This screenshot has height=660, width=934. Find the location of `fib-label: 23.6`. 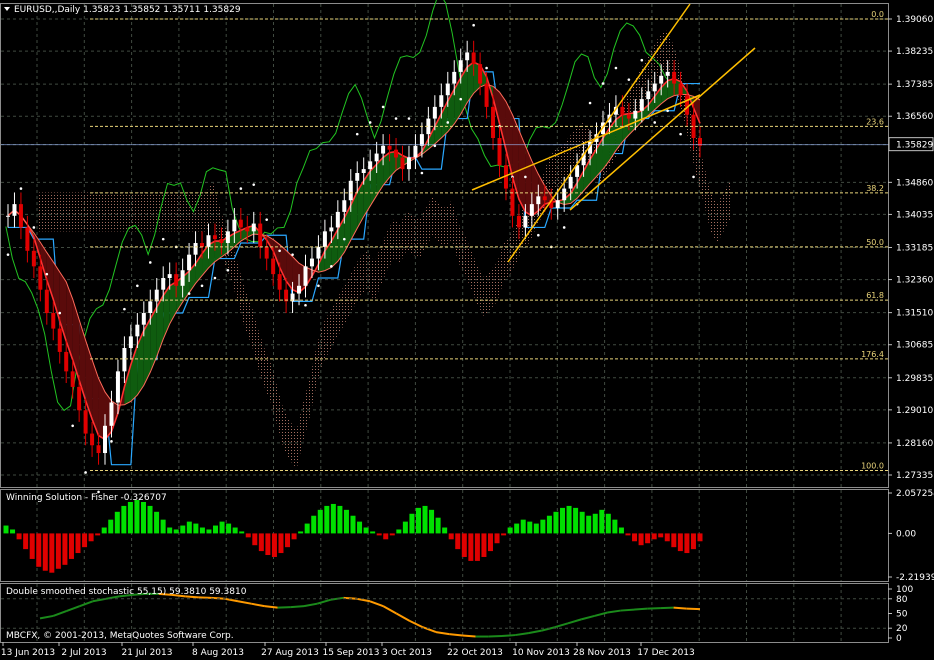

fib-label: 23.6 is located at coordinates (875, 121).